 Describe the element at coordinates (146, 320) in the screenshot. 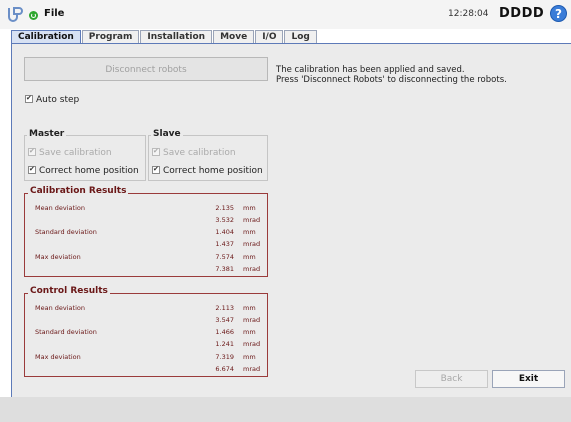

I see `table-row: 3.547 mrad` at that location.